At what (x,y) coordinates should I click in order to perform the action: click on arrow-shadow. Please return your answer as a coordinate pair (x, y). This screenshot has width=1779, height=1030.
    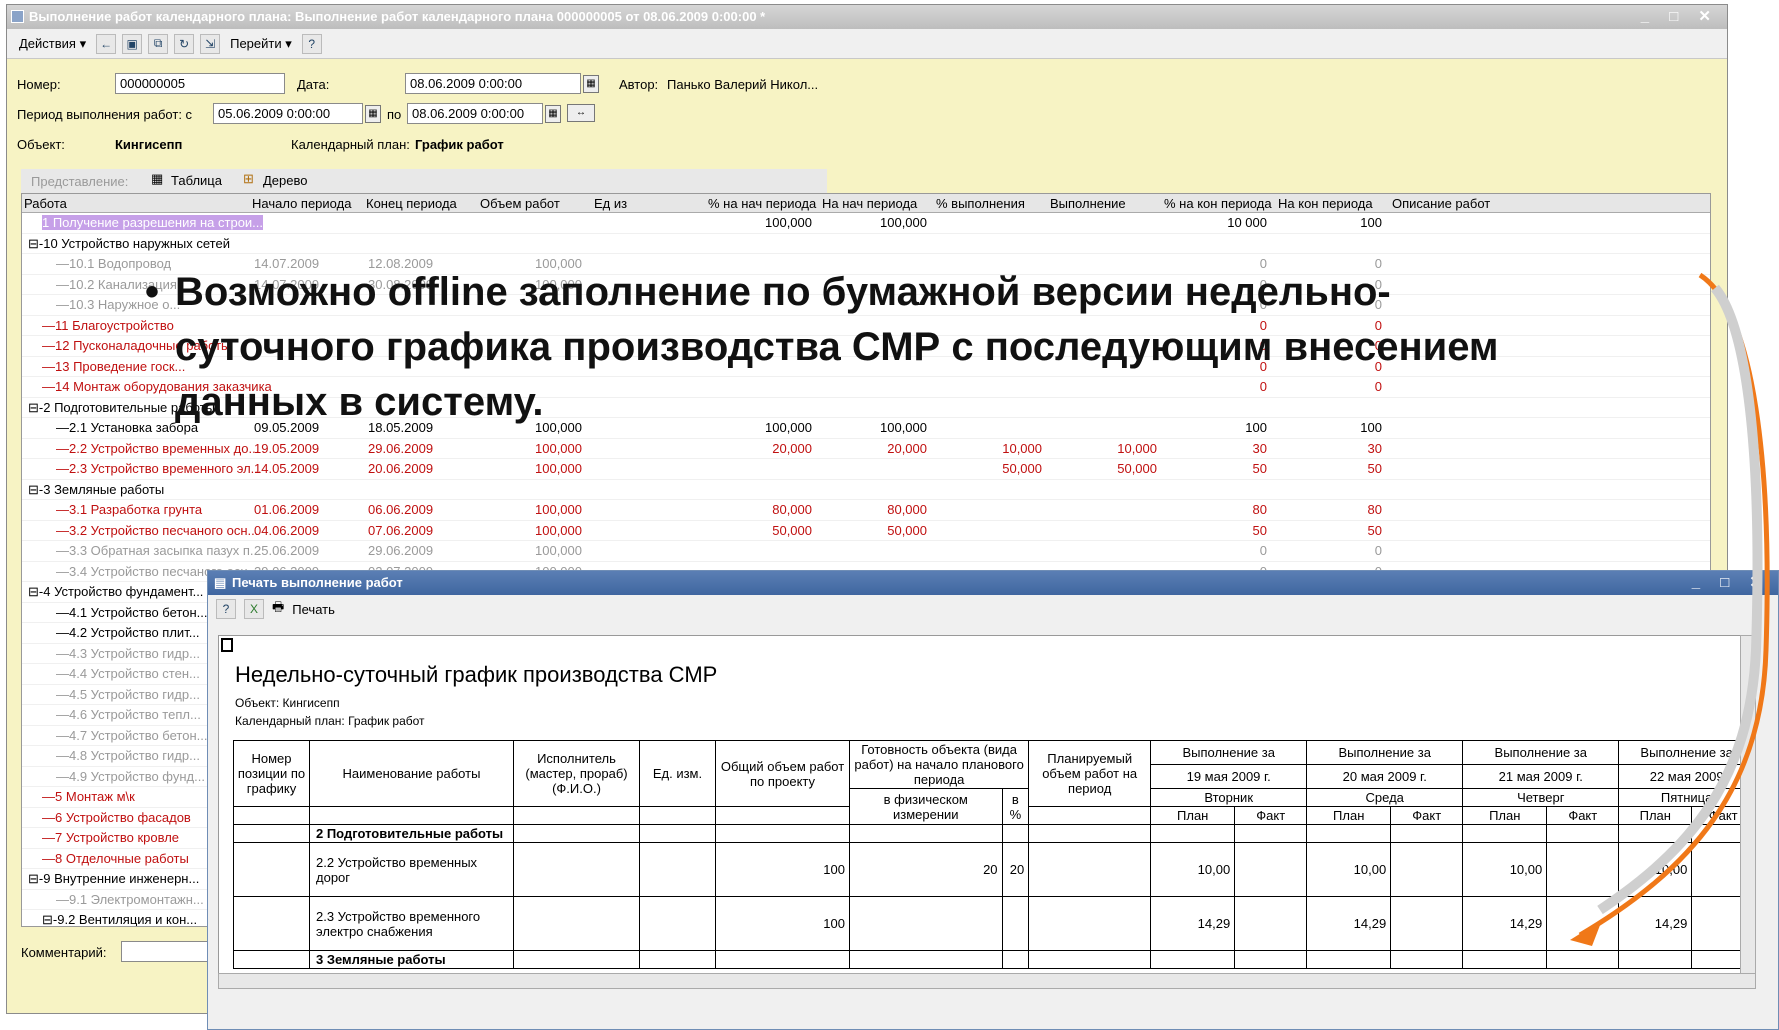
    Looking at the image, I should click on (1680, 599).